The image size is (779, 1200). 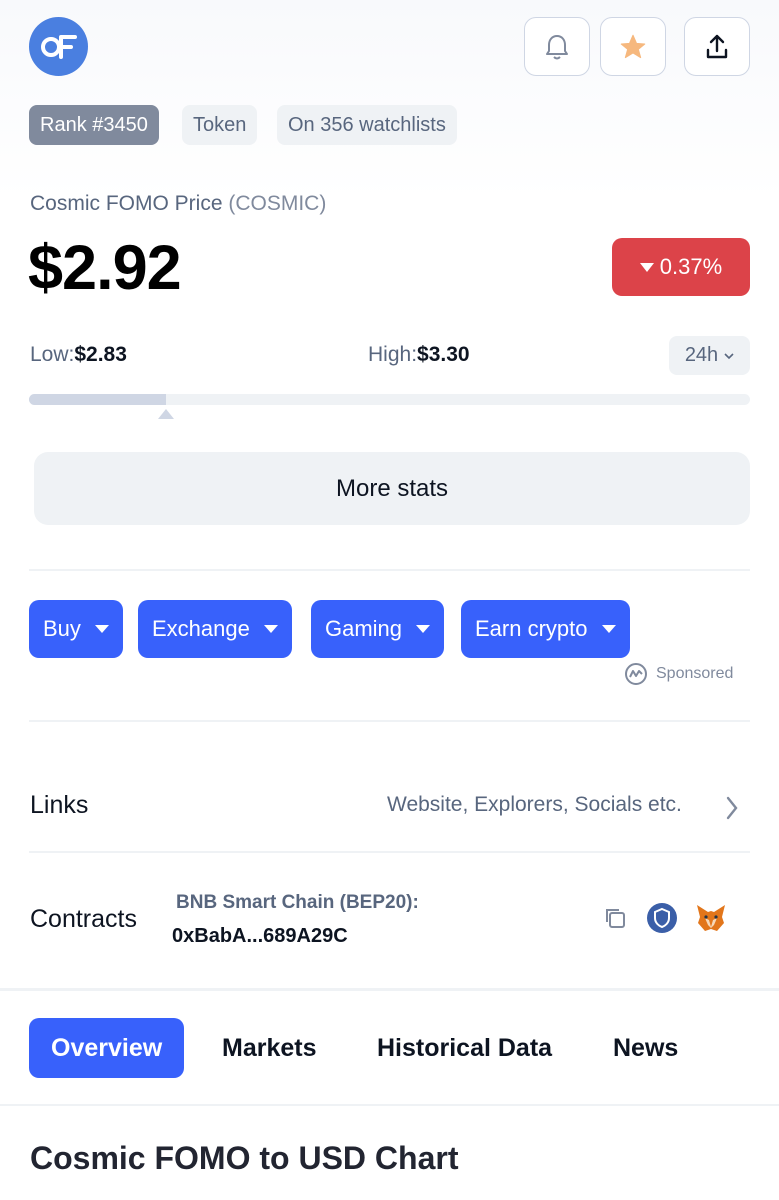 I want to click on chart-section-title: Cosmic FOMO to USD Chart, so click(x=244, y=1158).